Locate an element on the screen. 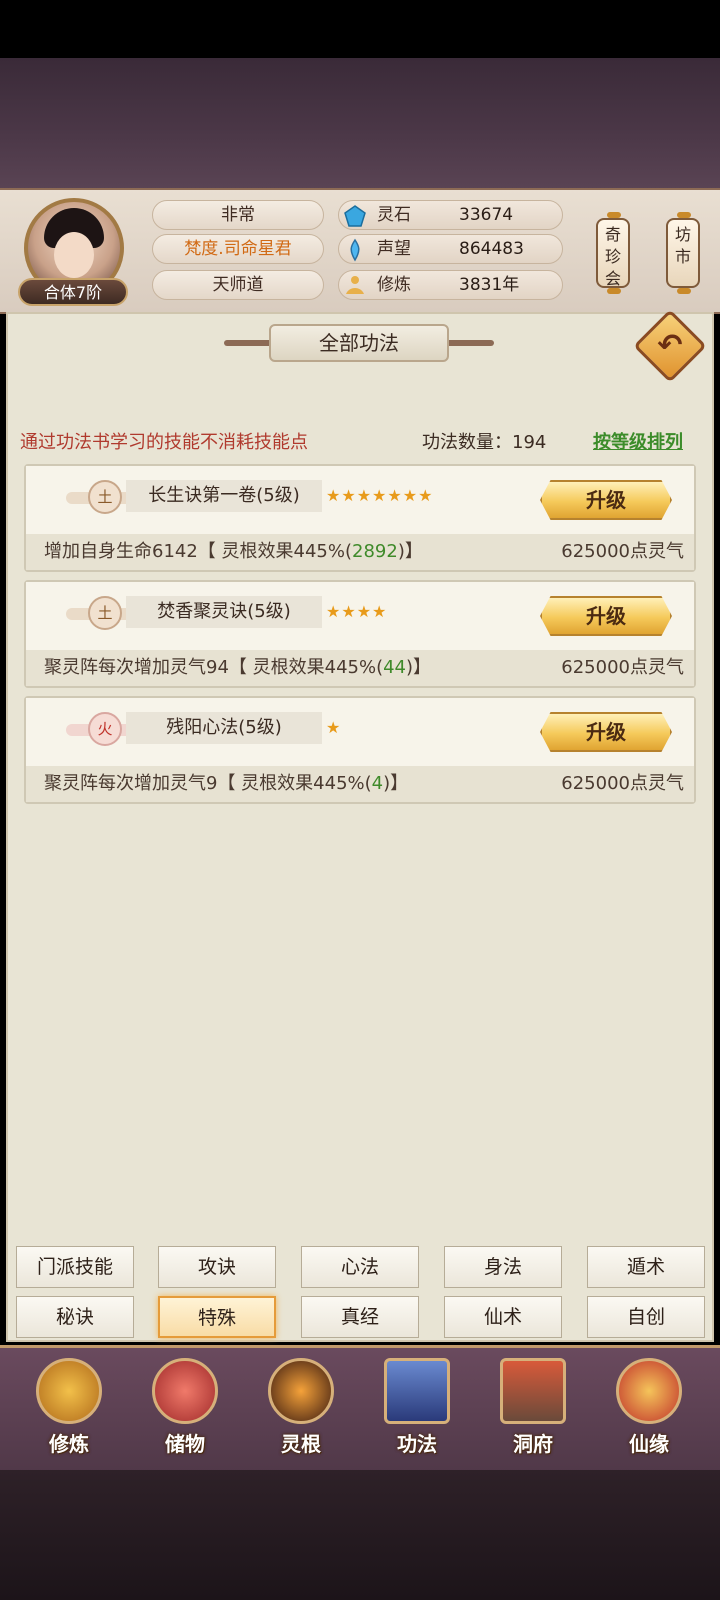 This screenshot has height=1600, width=720. tab-secret: 秘诀 is located at coordinates (75, 1317).